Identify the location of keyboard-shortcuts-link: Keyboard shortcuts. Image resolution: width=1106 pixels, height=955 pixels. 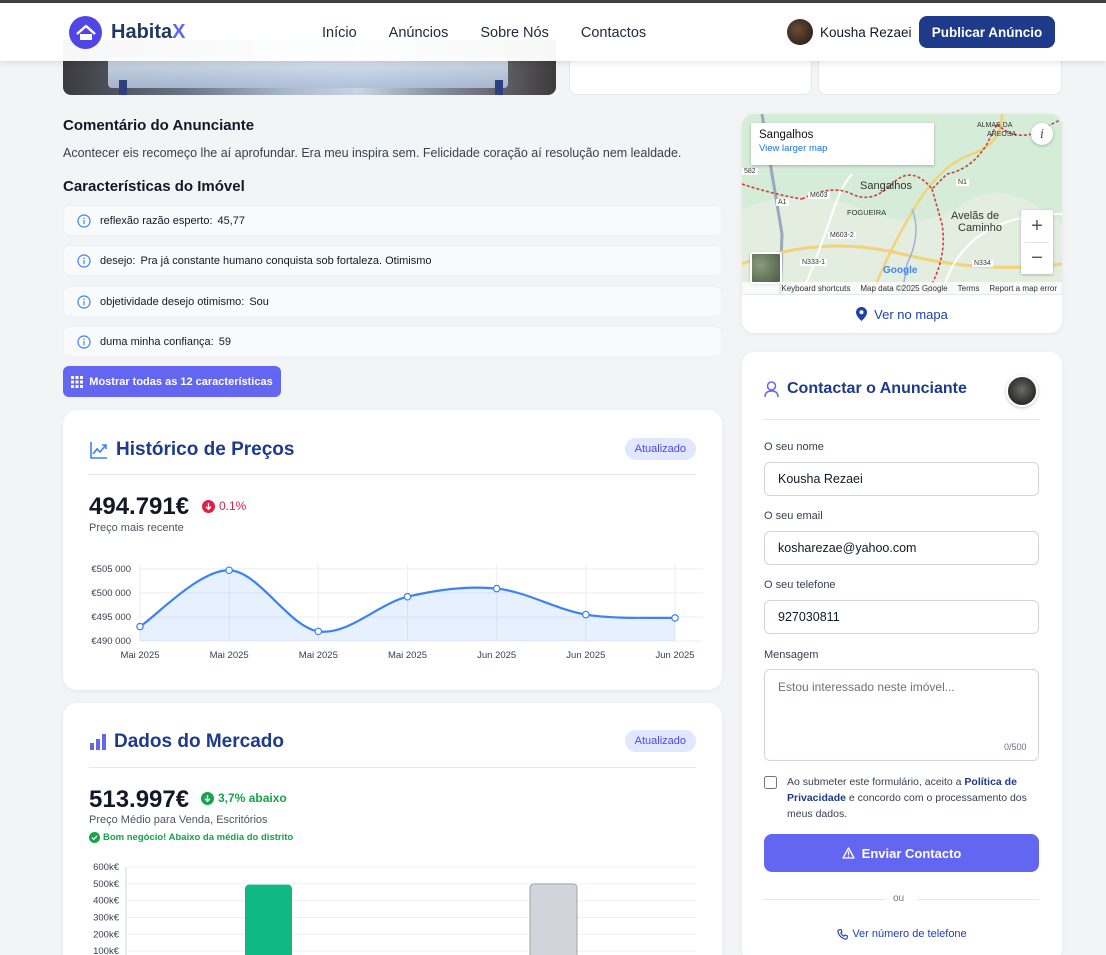
(815, 288).